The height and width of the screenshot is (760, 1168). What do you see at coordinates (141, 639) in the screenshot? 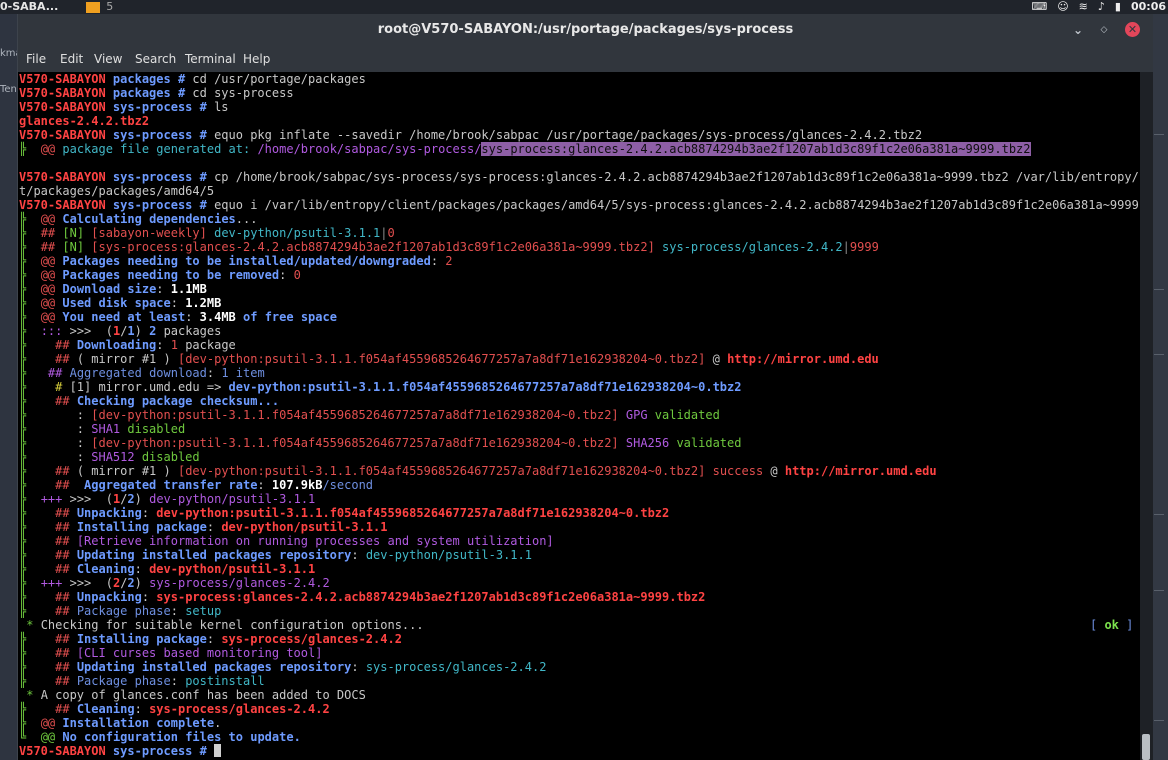
I see `terminal-text: Installing package` at bounding box center [141, 639].